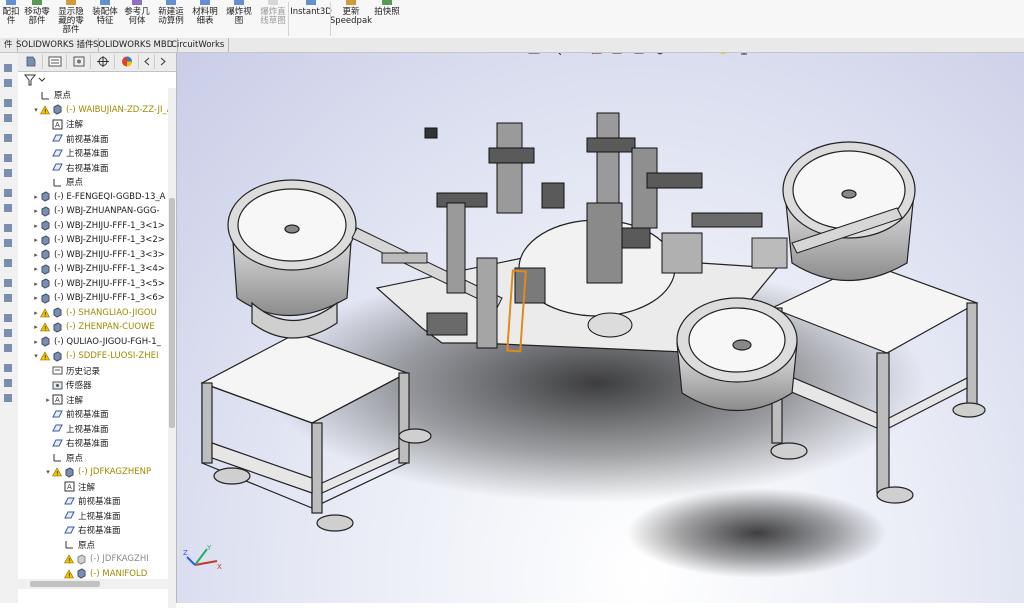 The height and width of the screenshot is (608, 1024). What do you see at coordinates (71, 19) in the screenshot?
I see `ribbon-button-show-hidden: 显示隐 藏的零 部件` at bounding box center [71, 19].